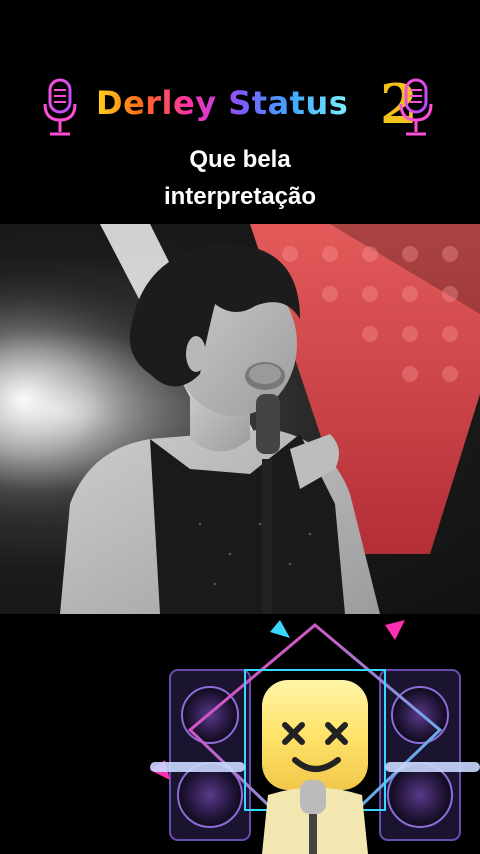  What do you see at coordinates (222, 103) in the screenshot?
I see `brand-title: Derley Status` at bounding box center [222, 103].